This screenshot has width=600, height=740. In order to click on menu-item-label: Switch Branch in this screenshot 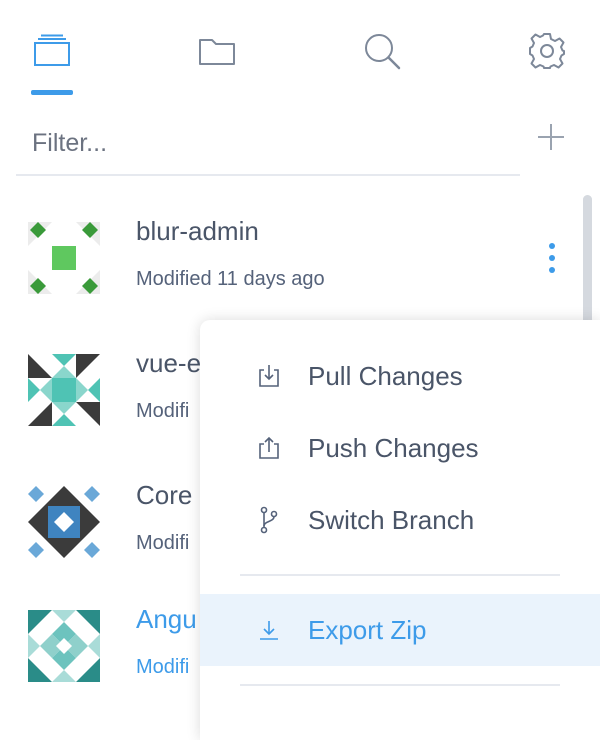, I will do `click(391, 519)`.